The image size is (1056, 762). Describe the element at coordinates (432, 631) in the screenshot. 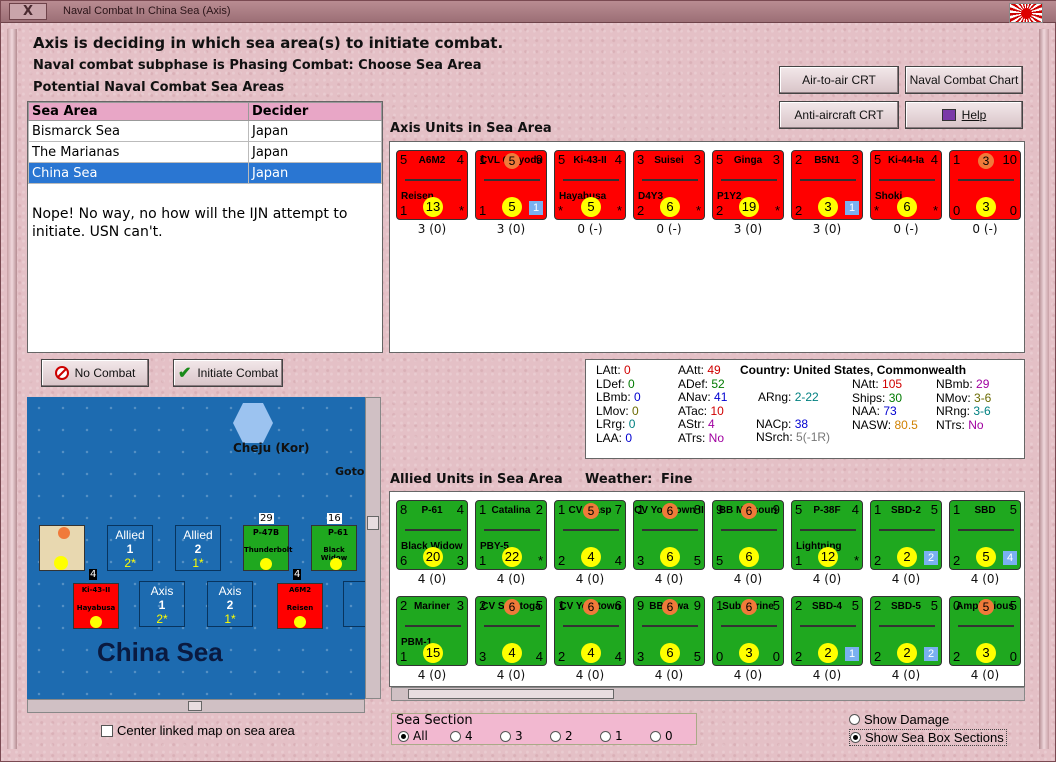

I see `allied_units-unit-counter: 2 3 1 Mariner PBM-1 15` at that location.